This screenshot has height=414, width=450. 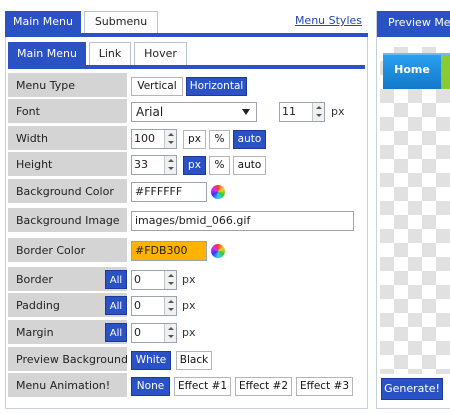 I want to click on padding-label: Padding All, so click(x=67, y=305).